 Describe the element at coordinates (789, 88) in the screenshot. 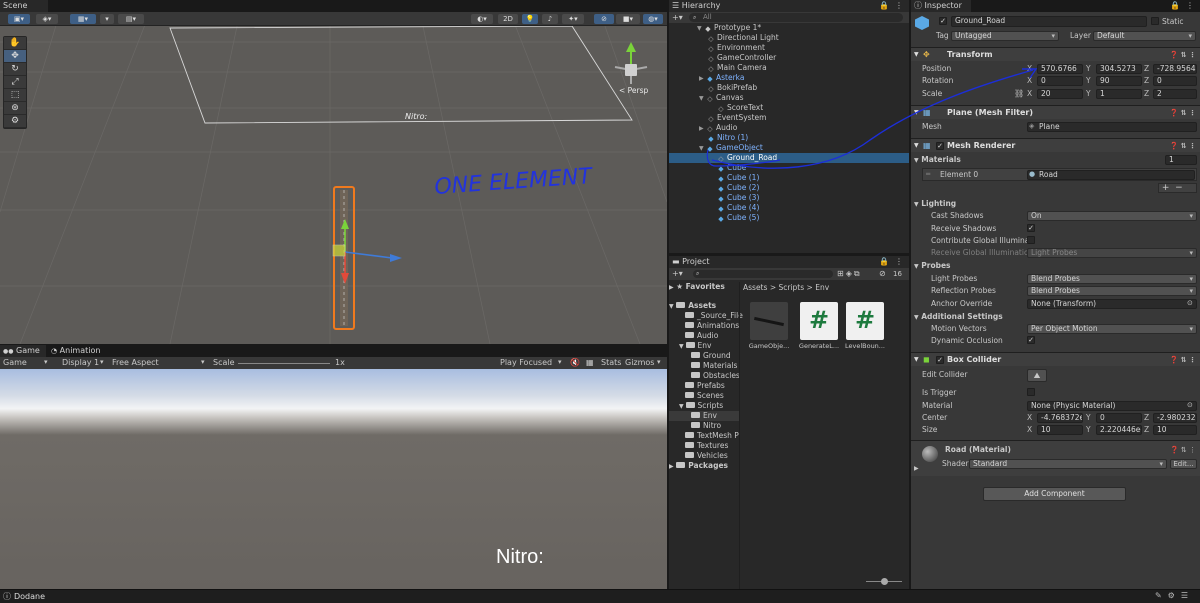

I see `hierarchy-item: ◇ BokiPrefab` at that location.